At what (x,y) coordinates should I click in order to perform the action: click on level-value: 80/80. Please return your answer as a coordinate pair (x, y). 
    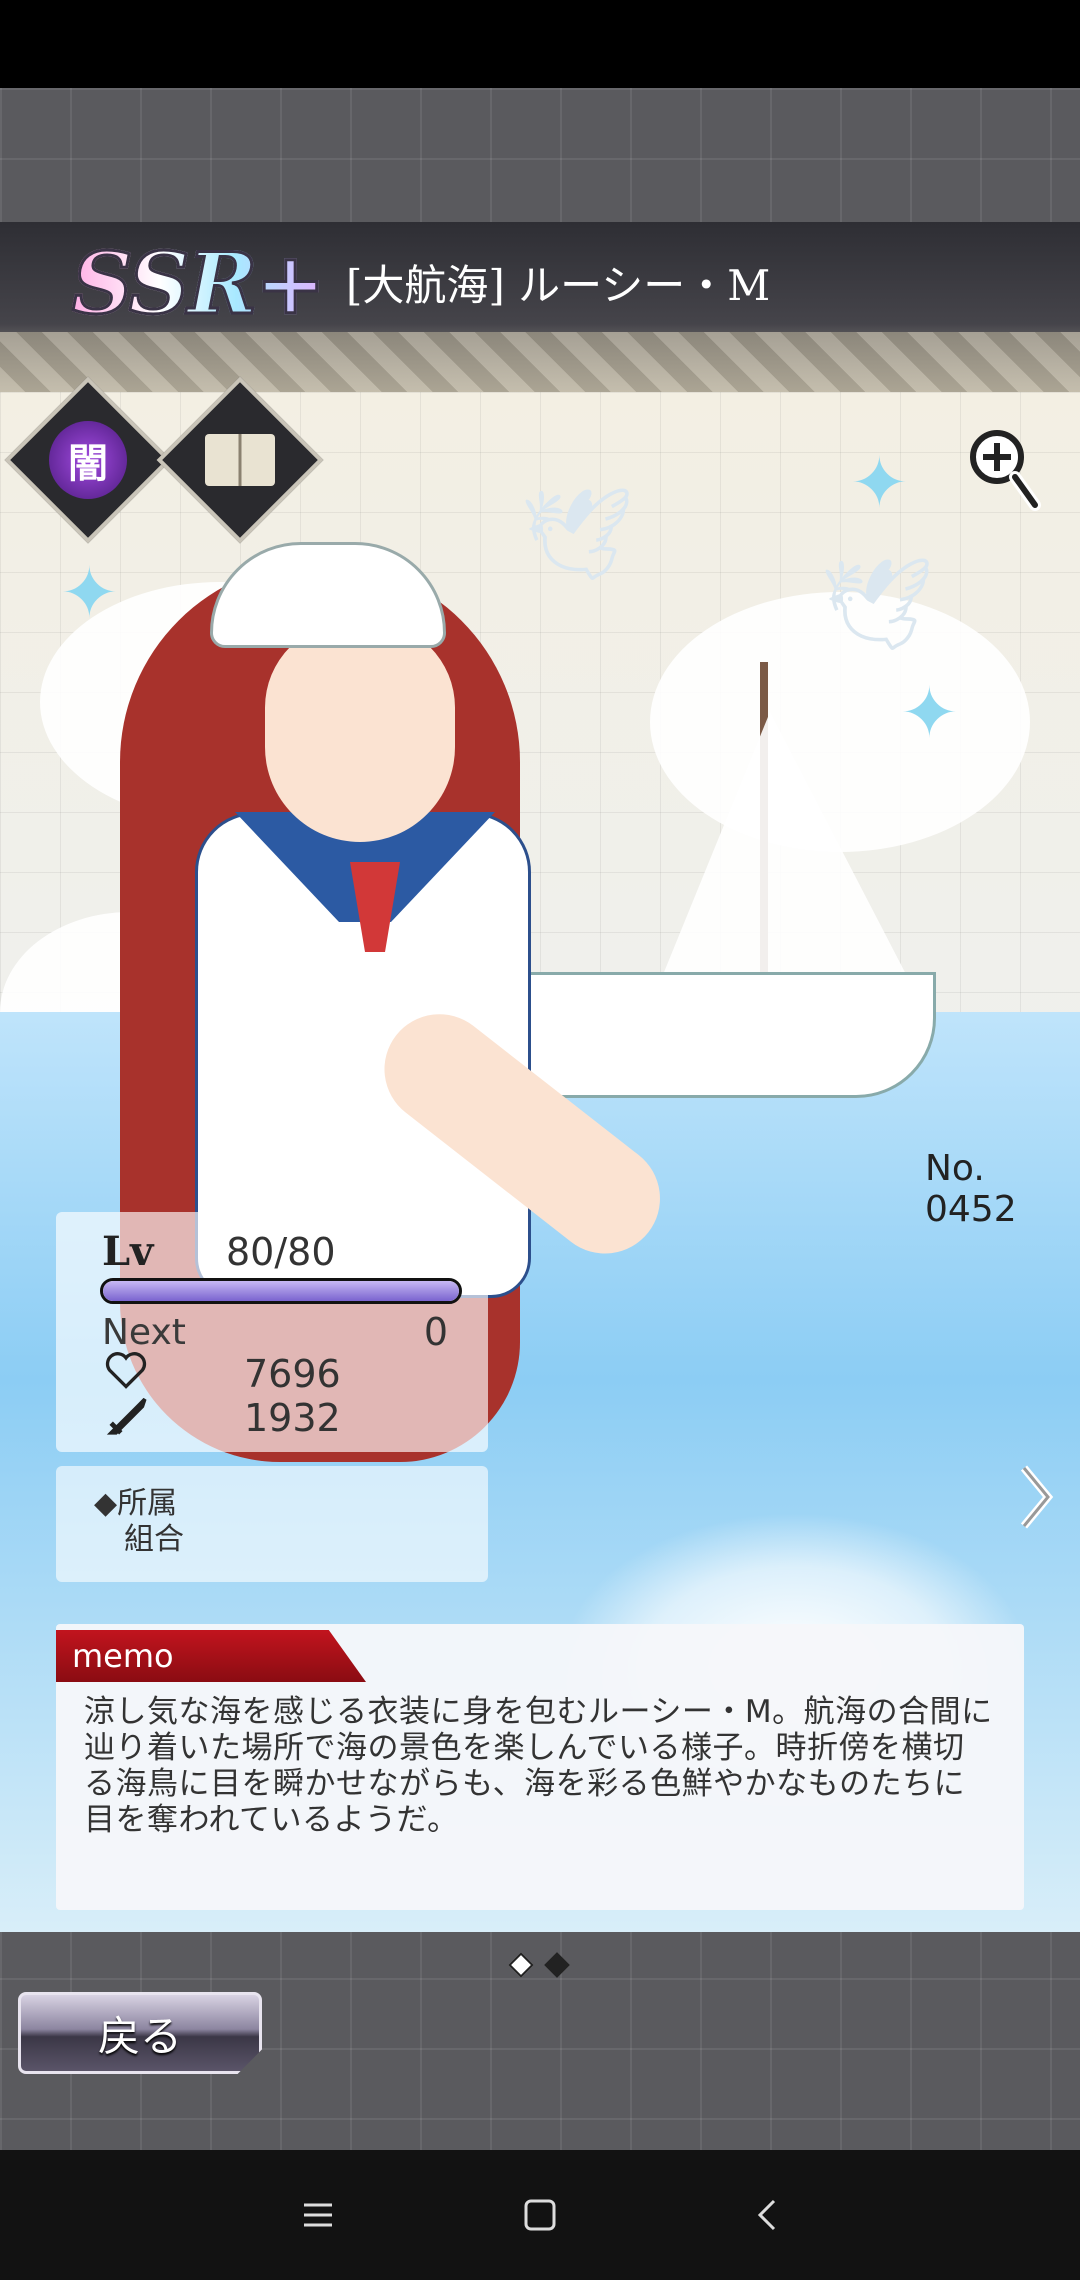
    Looking at the image, I should click on (281, 1252).